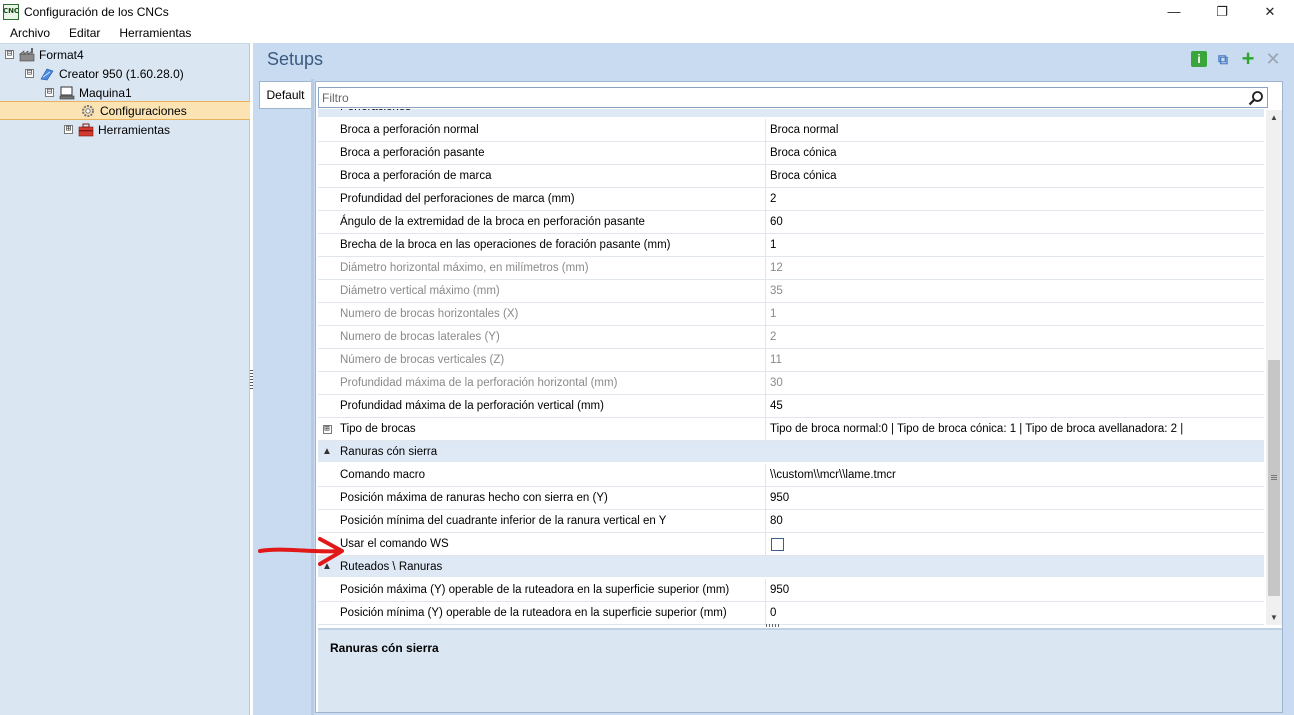 This screenshot has height=715, width=1294. What do you see at coordinates (105, 92) in the screenshot?
I see `tree-node-label: Maquina1` at bounding box center [105, 92].